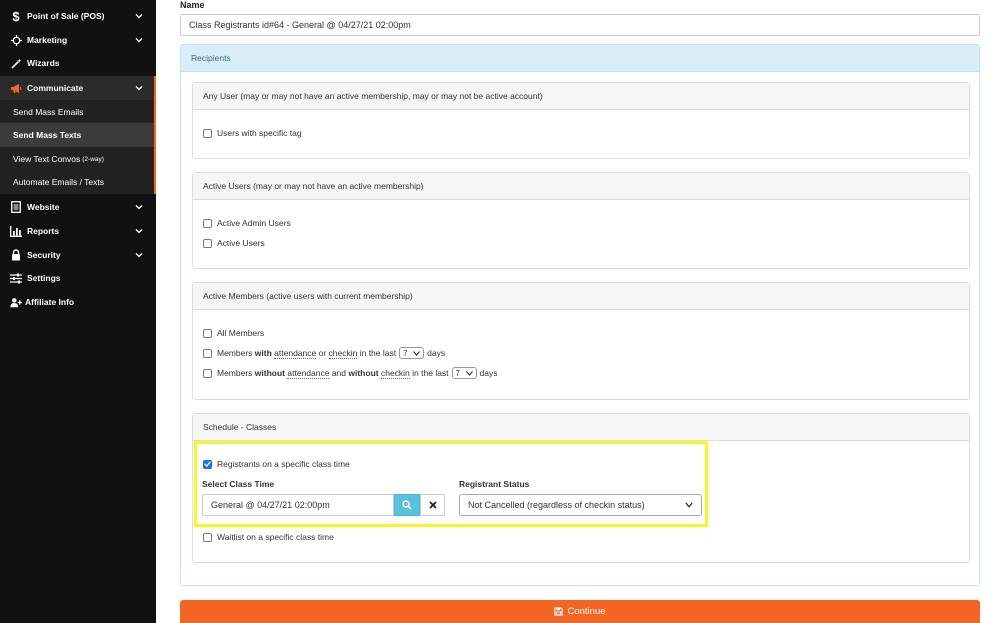  What do you see at coordinates (44, 255) in the screenshot?
I see `sidebar-item-label: Security` at bounding box center [44, 255].